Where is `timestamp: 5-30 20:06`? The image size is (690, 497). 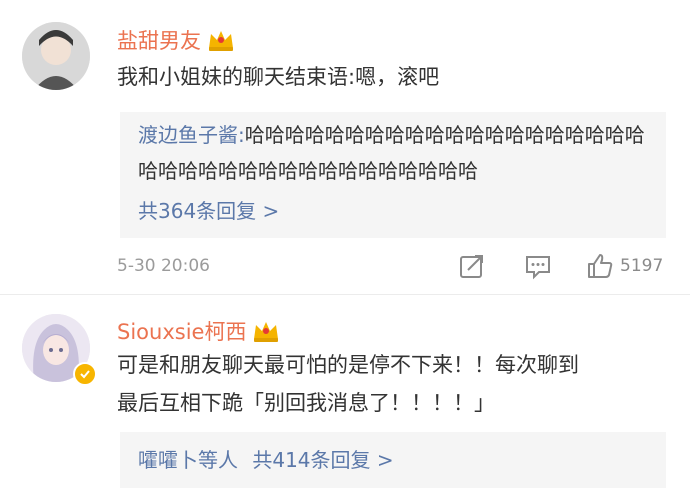 timestamp: 5-30 20:06 is located at coordinates (163, 266).